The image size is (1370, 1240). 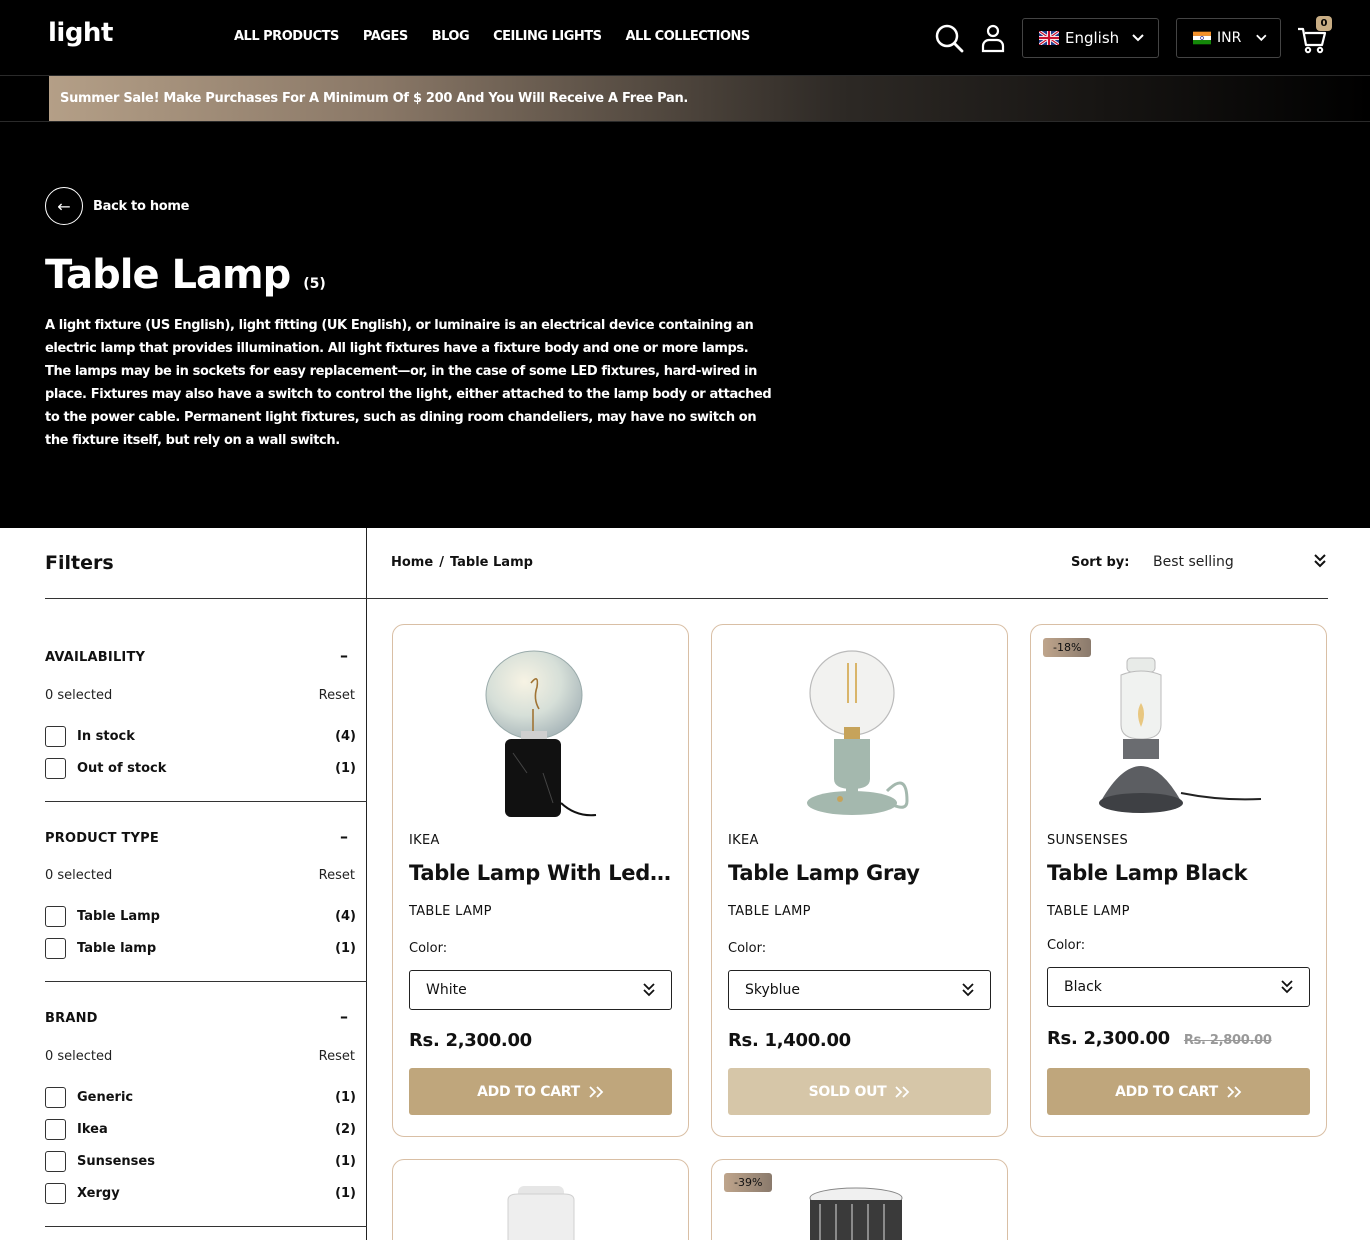 What do you see at coordinates (337, 695) in the screenshot?
I see `filter-availability-reset: Reset` at bounding box center [337, 695].